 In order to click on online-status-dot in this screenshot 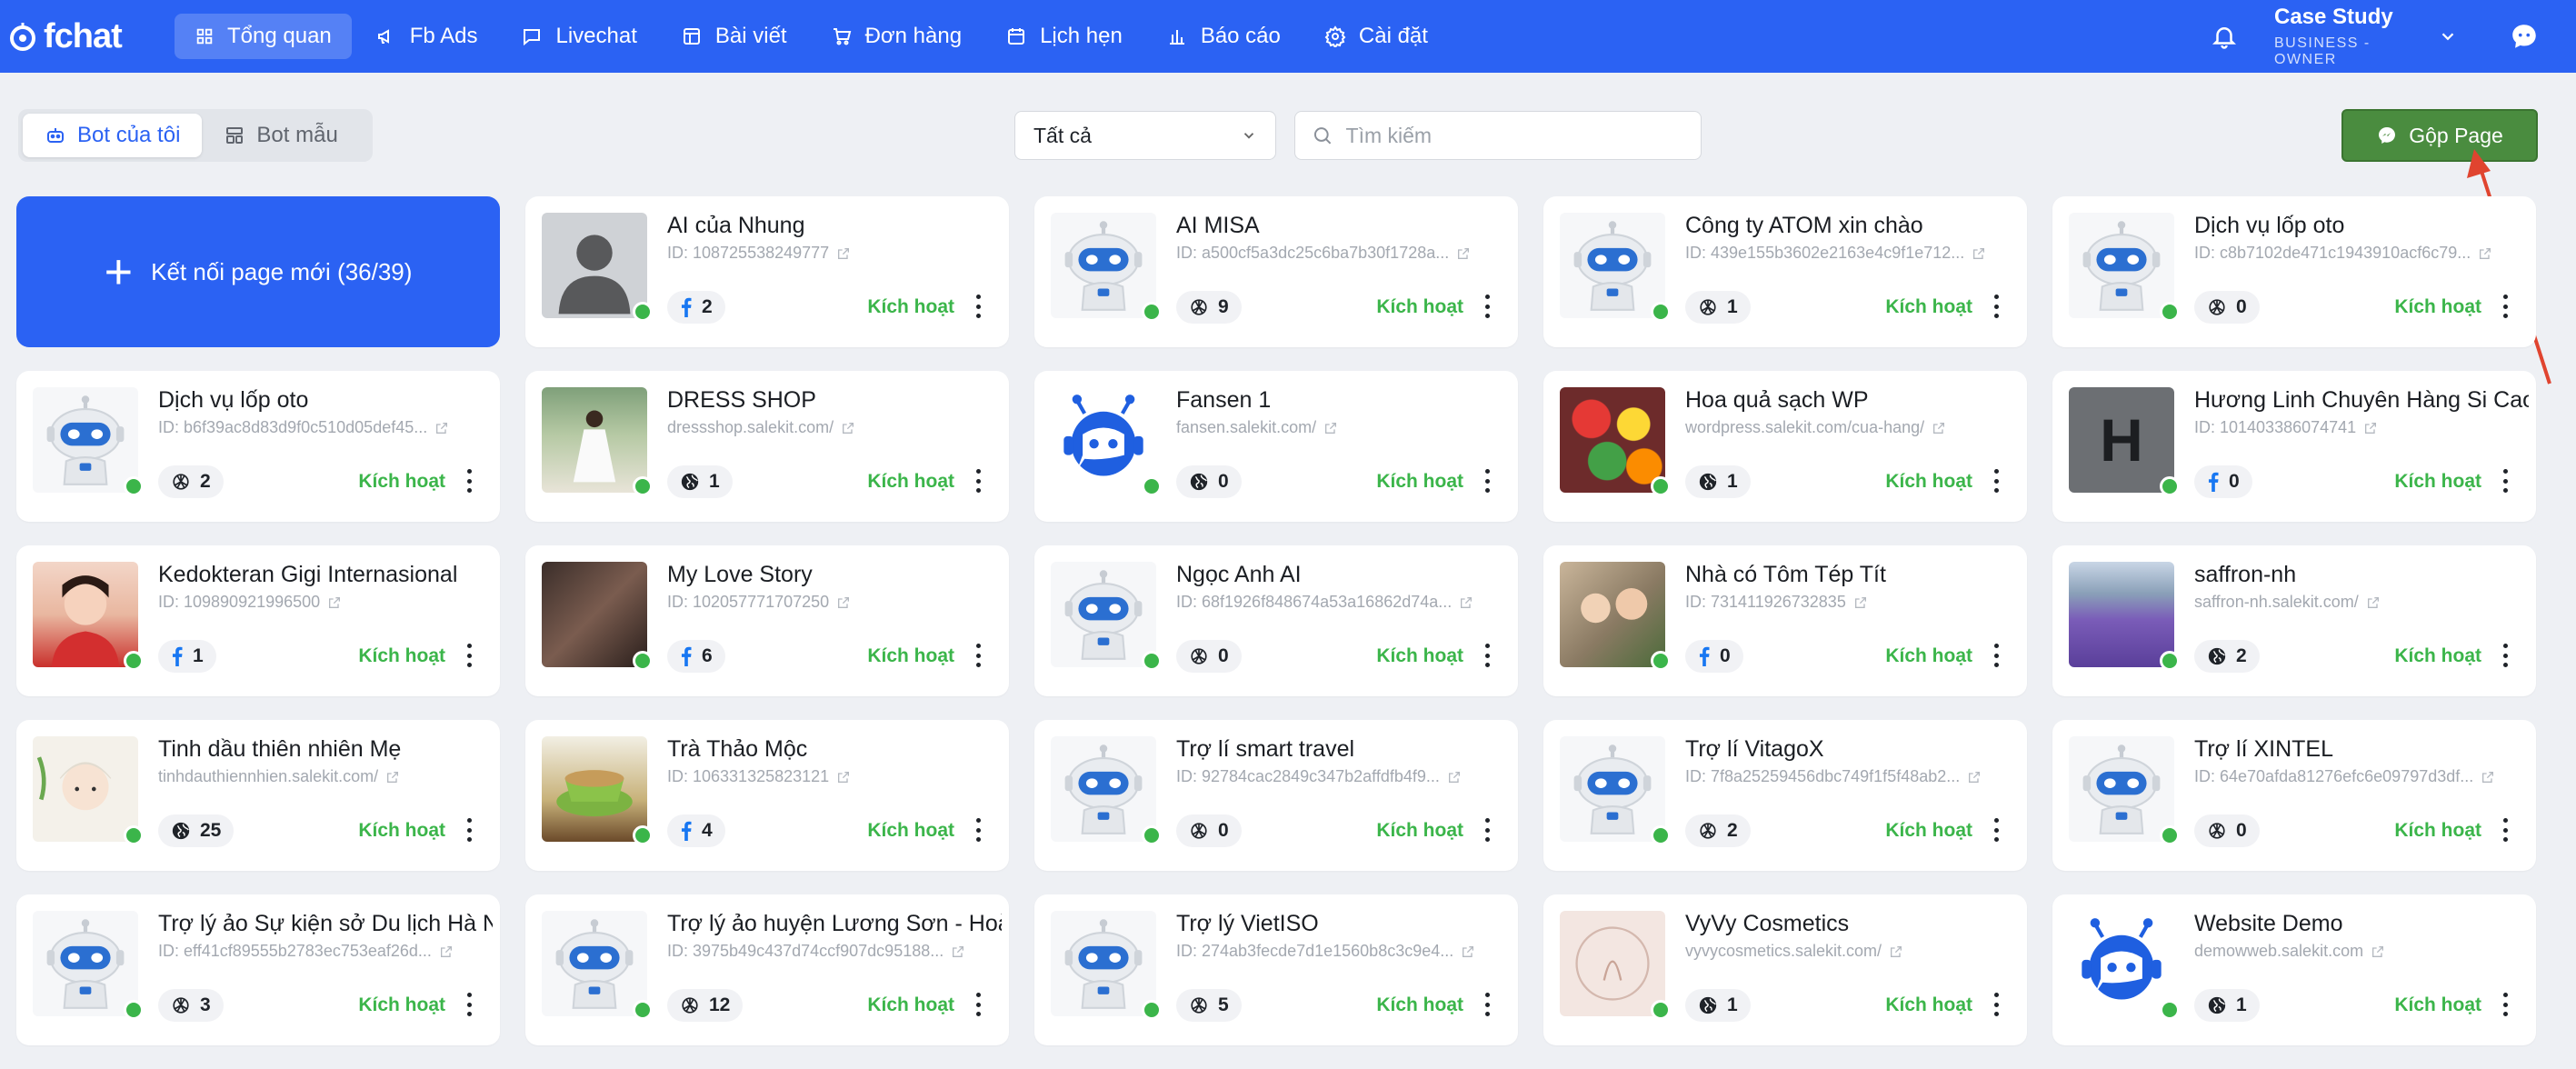, I will do `click(643, 835)`.